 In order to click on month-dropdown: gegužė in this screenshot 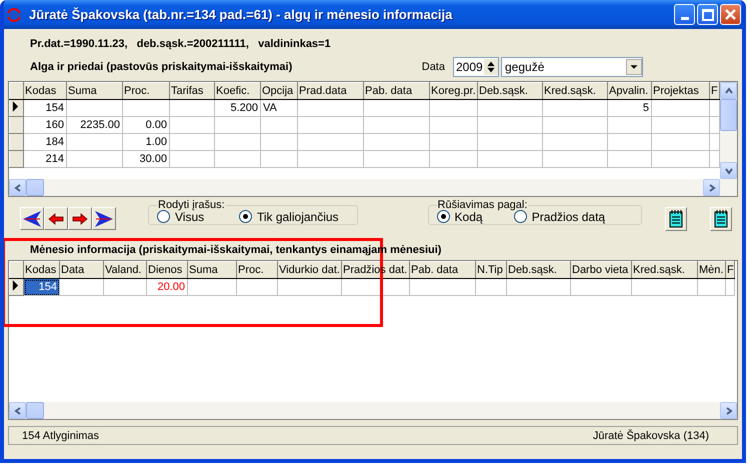, I will do `click(572, 67)`.